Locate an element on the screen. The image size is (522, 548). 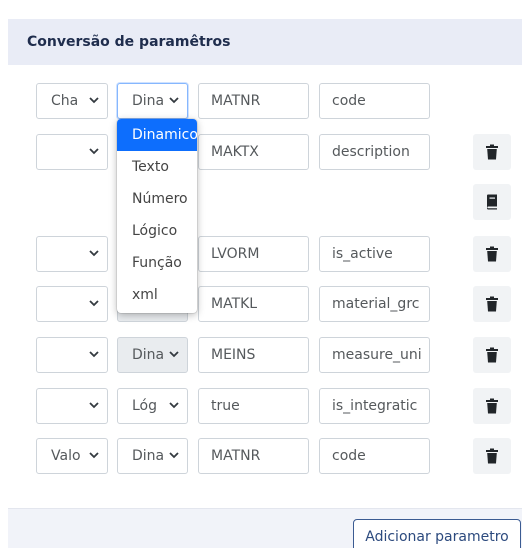
param-type-select: Cha is located at coordinates (72, 101).